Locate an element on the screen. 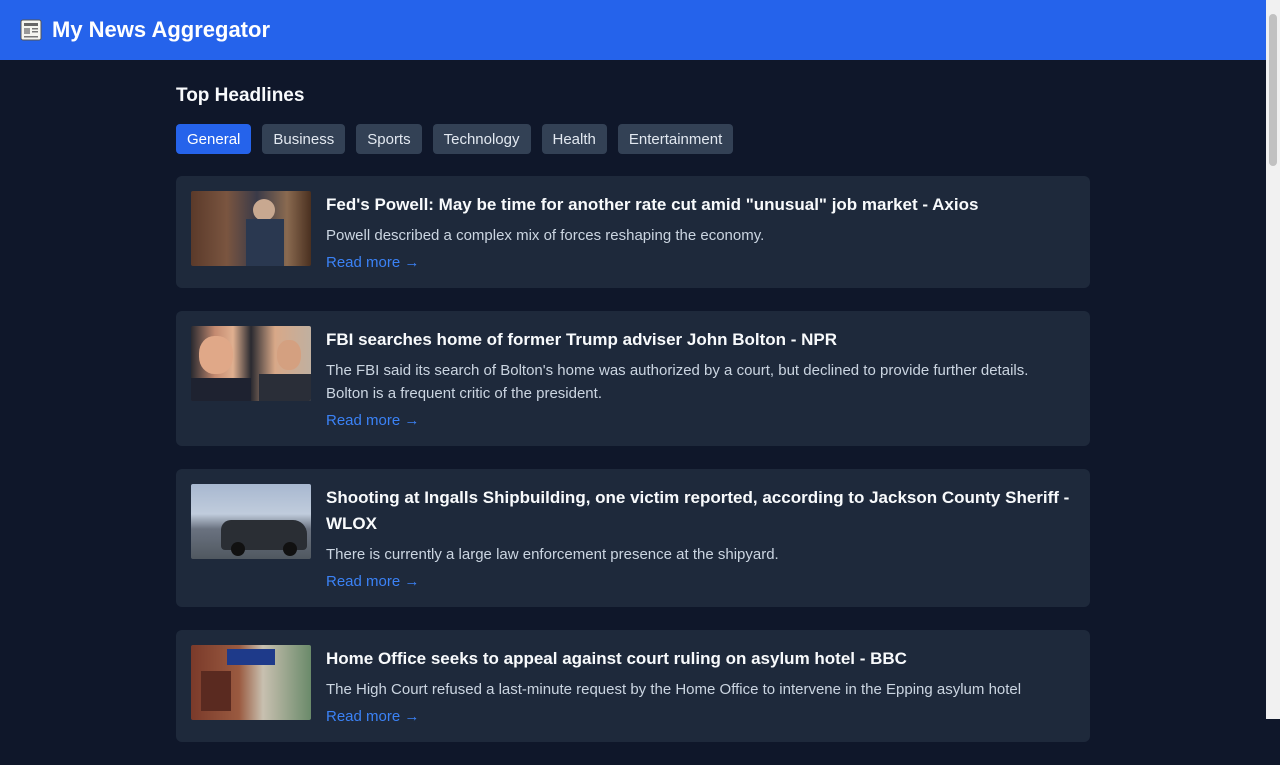 The height and width of the screenshot is (765, 1280). tab-entertainment: Entertainment is located at coordinates (675, 139).